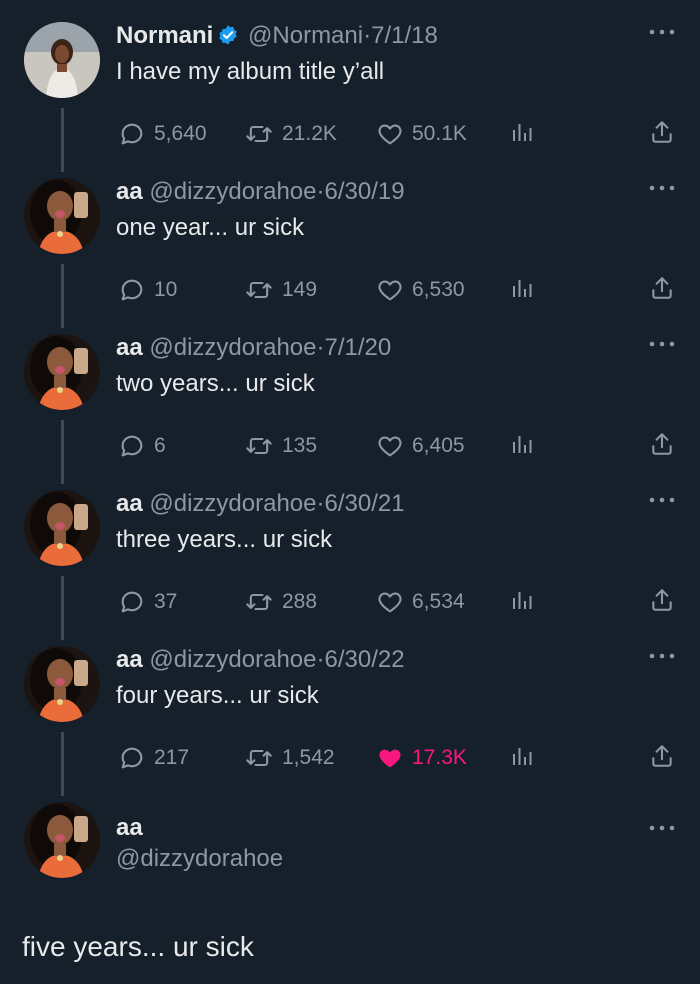  I want to click on retweet-count: 21.2K, so click(309, 133).